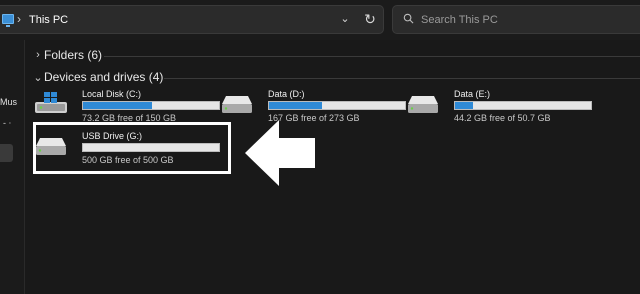 The width and height of the screenshot is (640, 294). I want to click on drive-name: Data (D:), so click(286, 94).